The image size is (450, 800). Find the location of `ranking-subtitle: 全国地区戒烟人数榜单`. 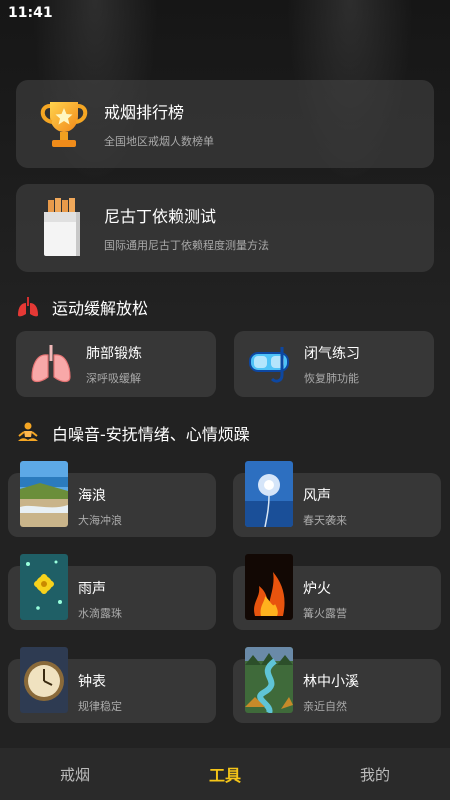

ranking-subtitle: 全国地区戒烟人数榜单 is located at coordinates (159, 141).